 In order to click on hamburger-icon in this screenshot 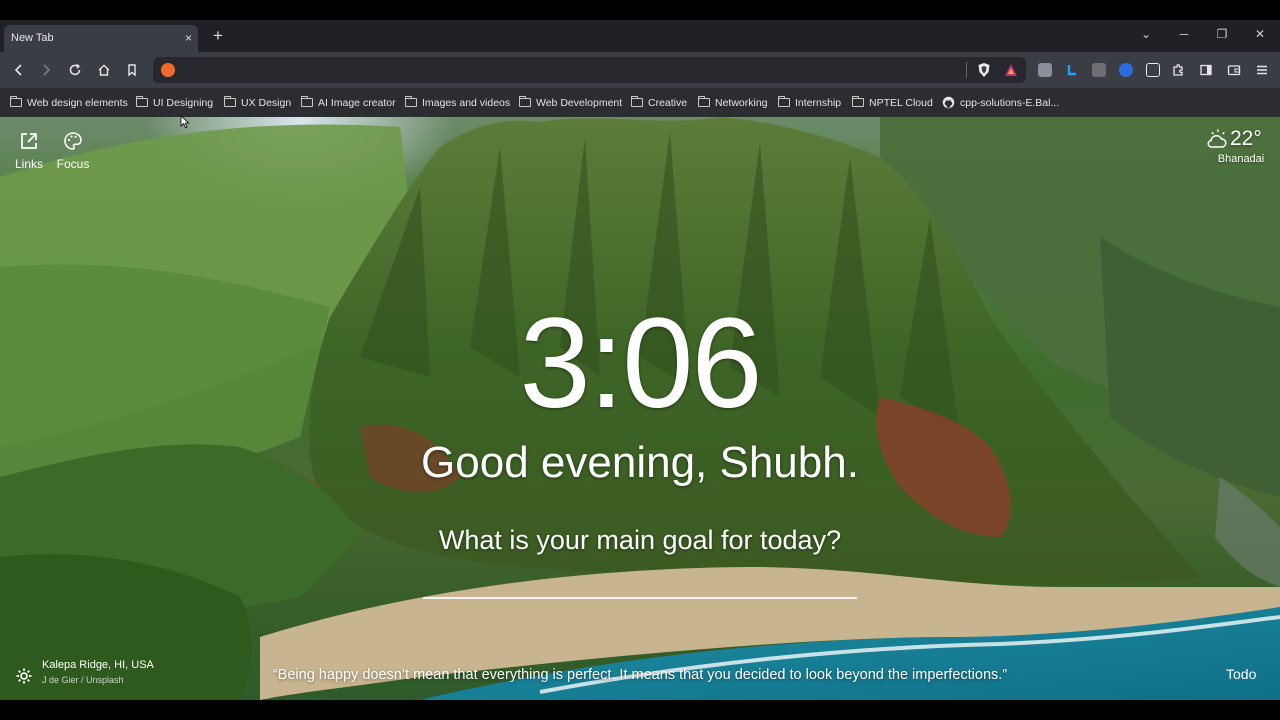, I will do `click(1262, 70)`.